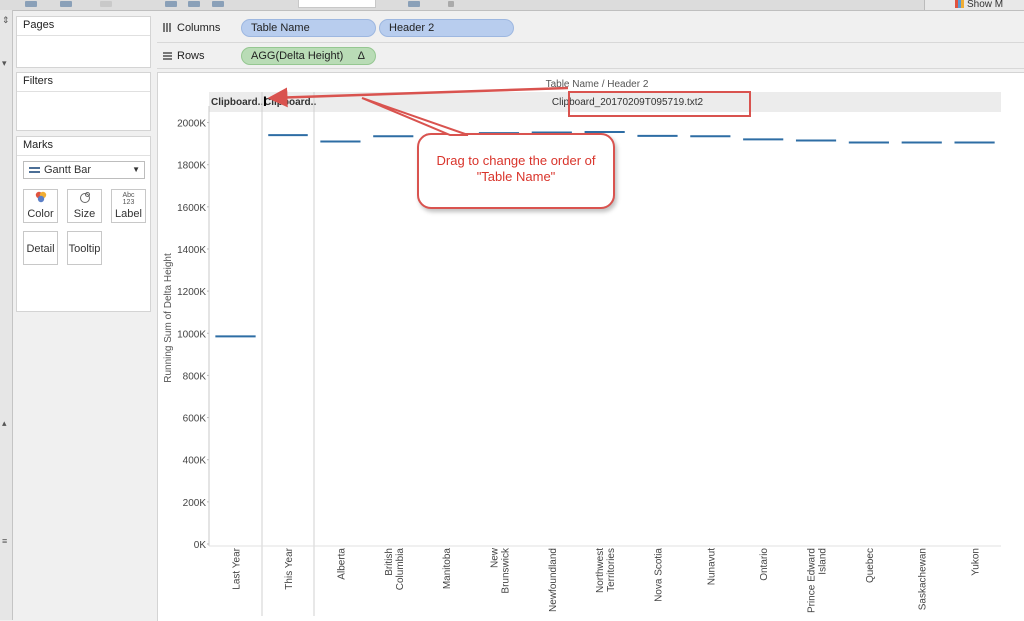 This screenshot has height=621, width=1024. I want to click on color-button: Color, so click(40, 206).